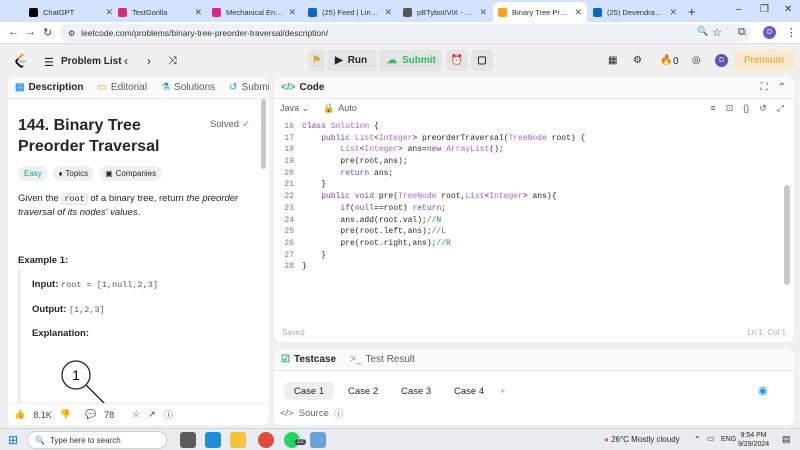 The image size is (800, 450). What do you see at coordinates (238, 440) in the screenshot?
I see `file-explorer-icon` at bounding box center [238, 440].